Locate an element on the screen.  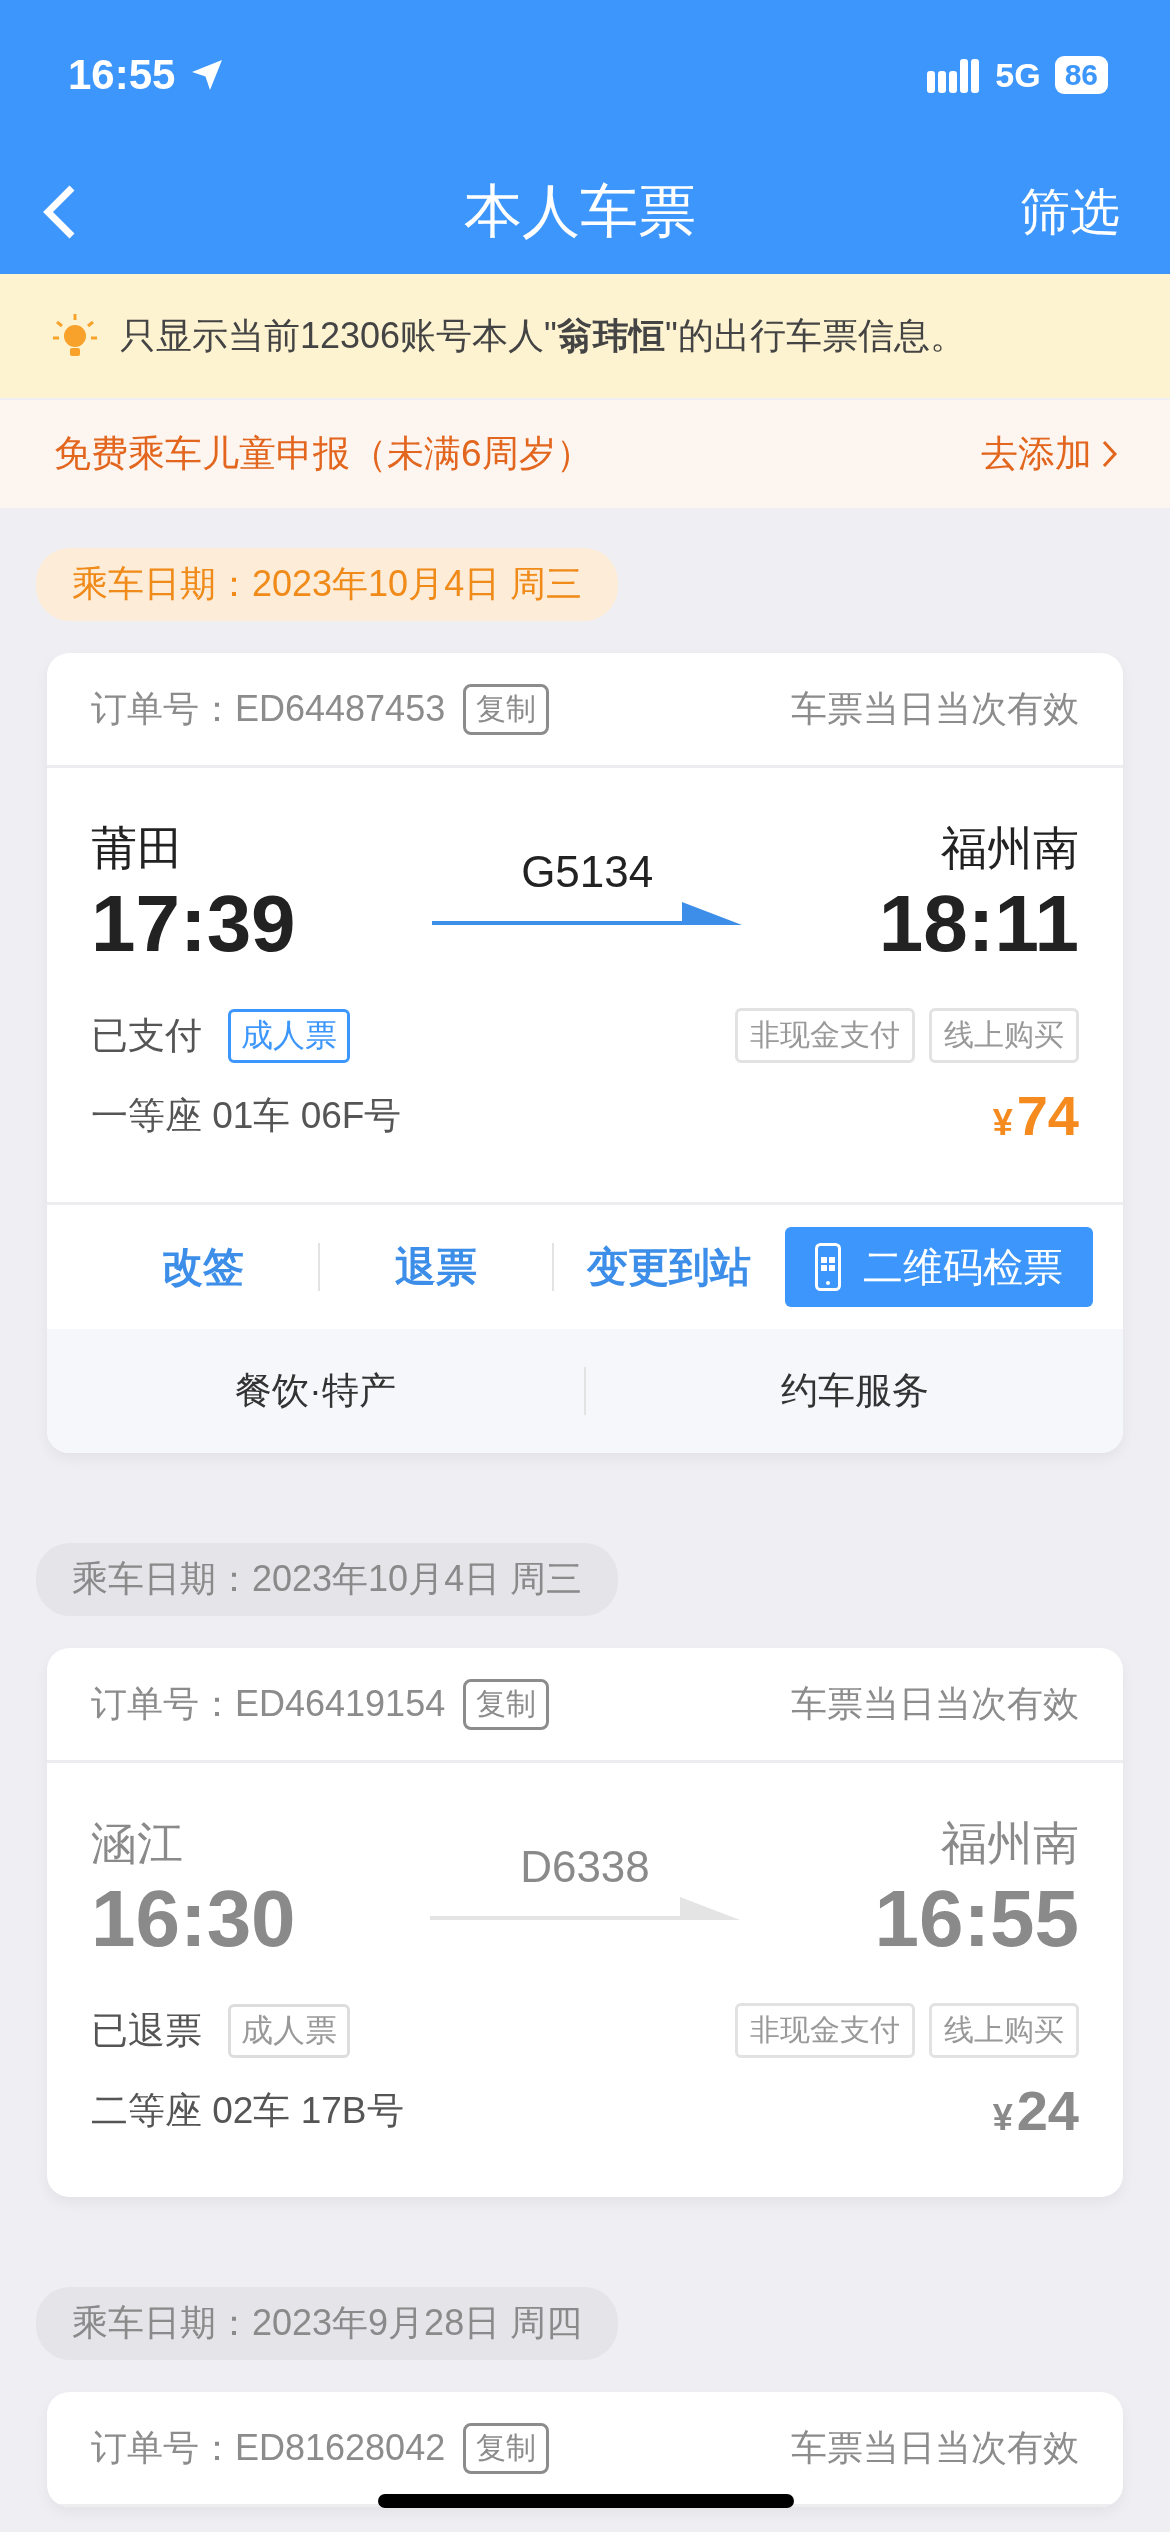
qr-check-in-button: 二维码检票 is located at coordinates (939, 1267).